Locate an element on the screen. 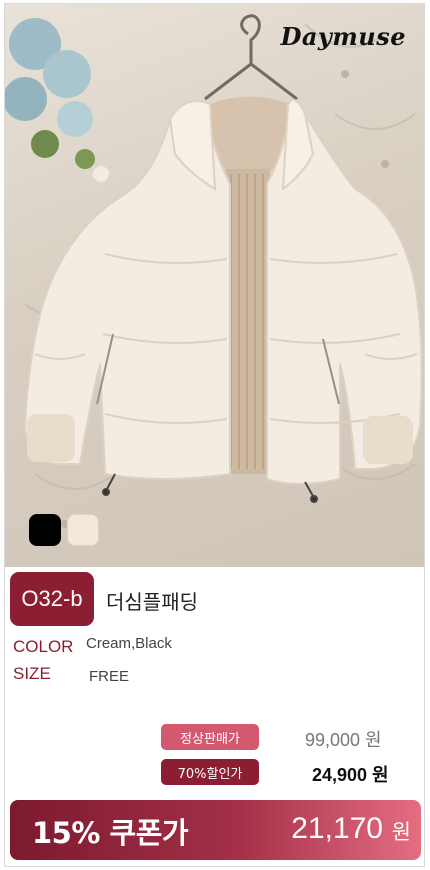 The width and height of the screenshot is (430, 870). color-swatch-cream is located at coordinates (83, 530).